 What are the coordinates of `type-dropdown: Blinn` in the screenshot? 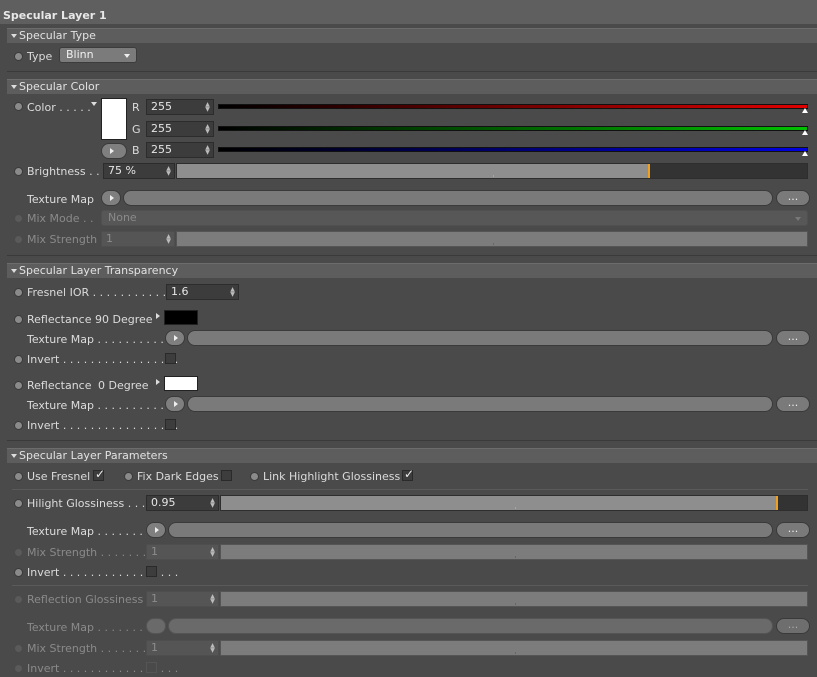 It's located at (98, 55).